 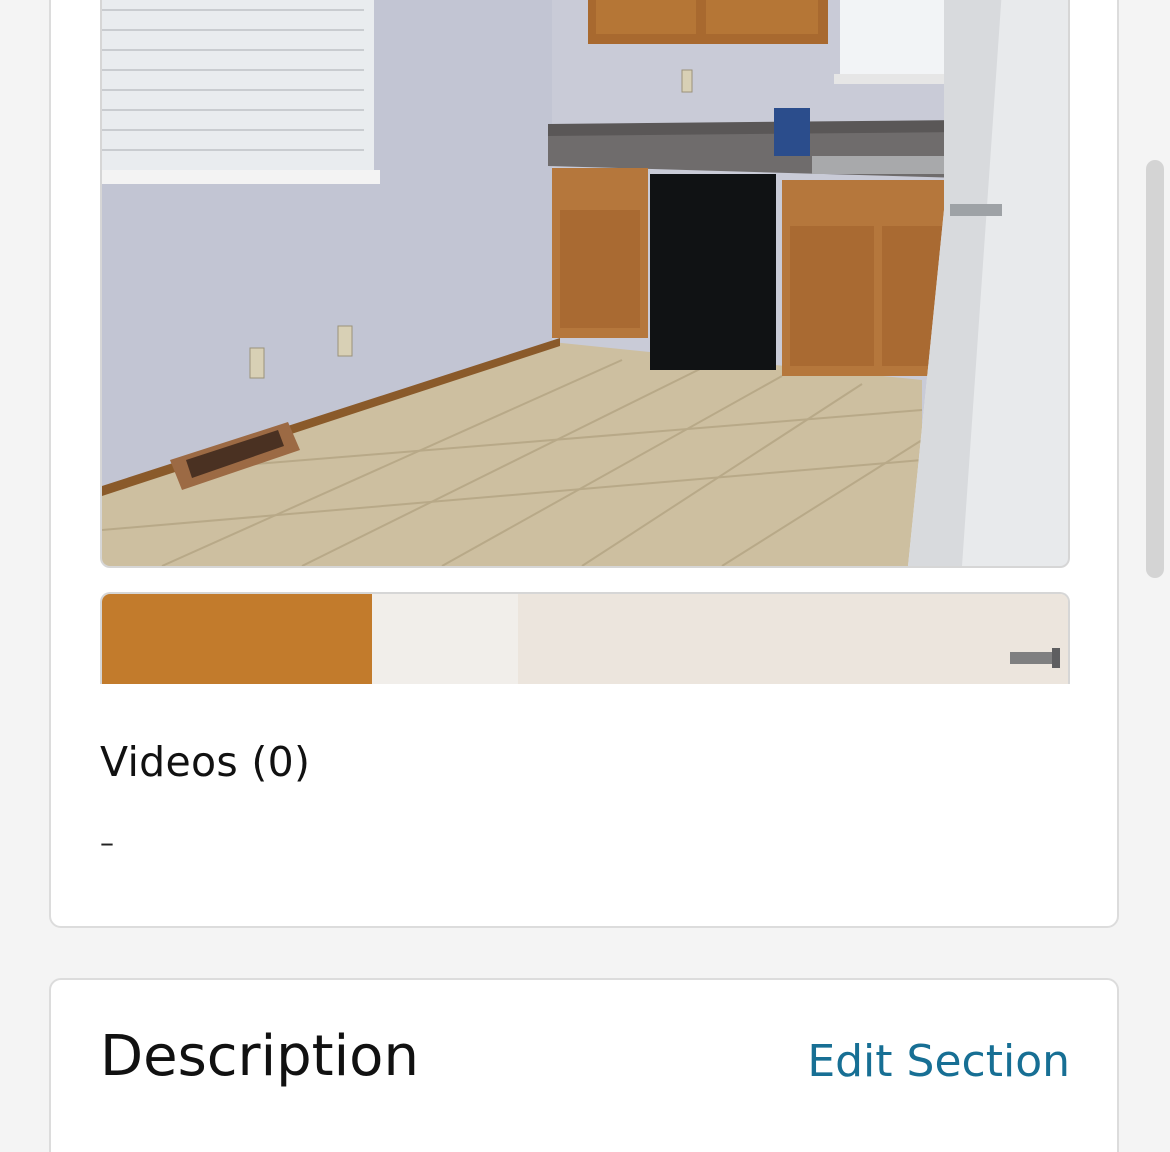 I want to click on edit-section-link: Edit Section, so click(x=938, y=1061).